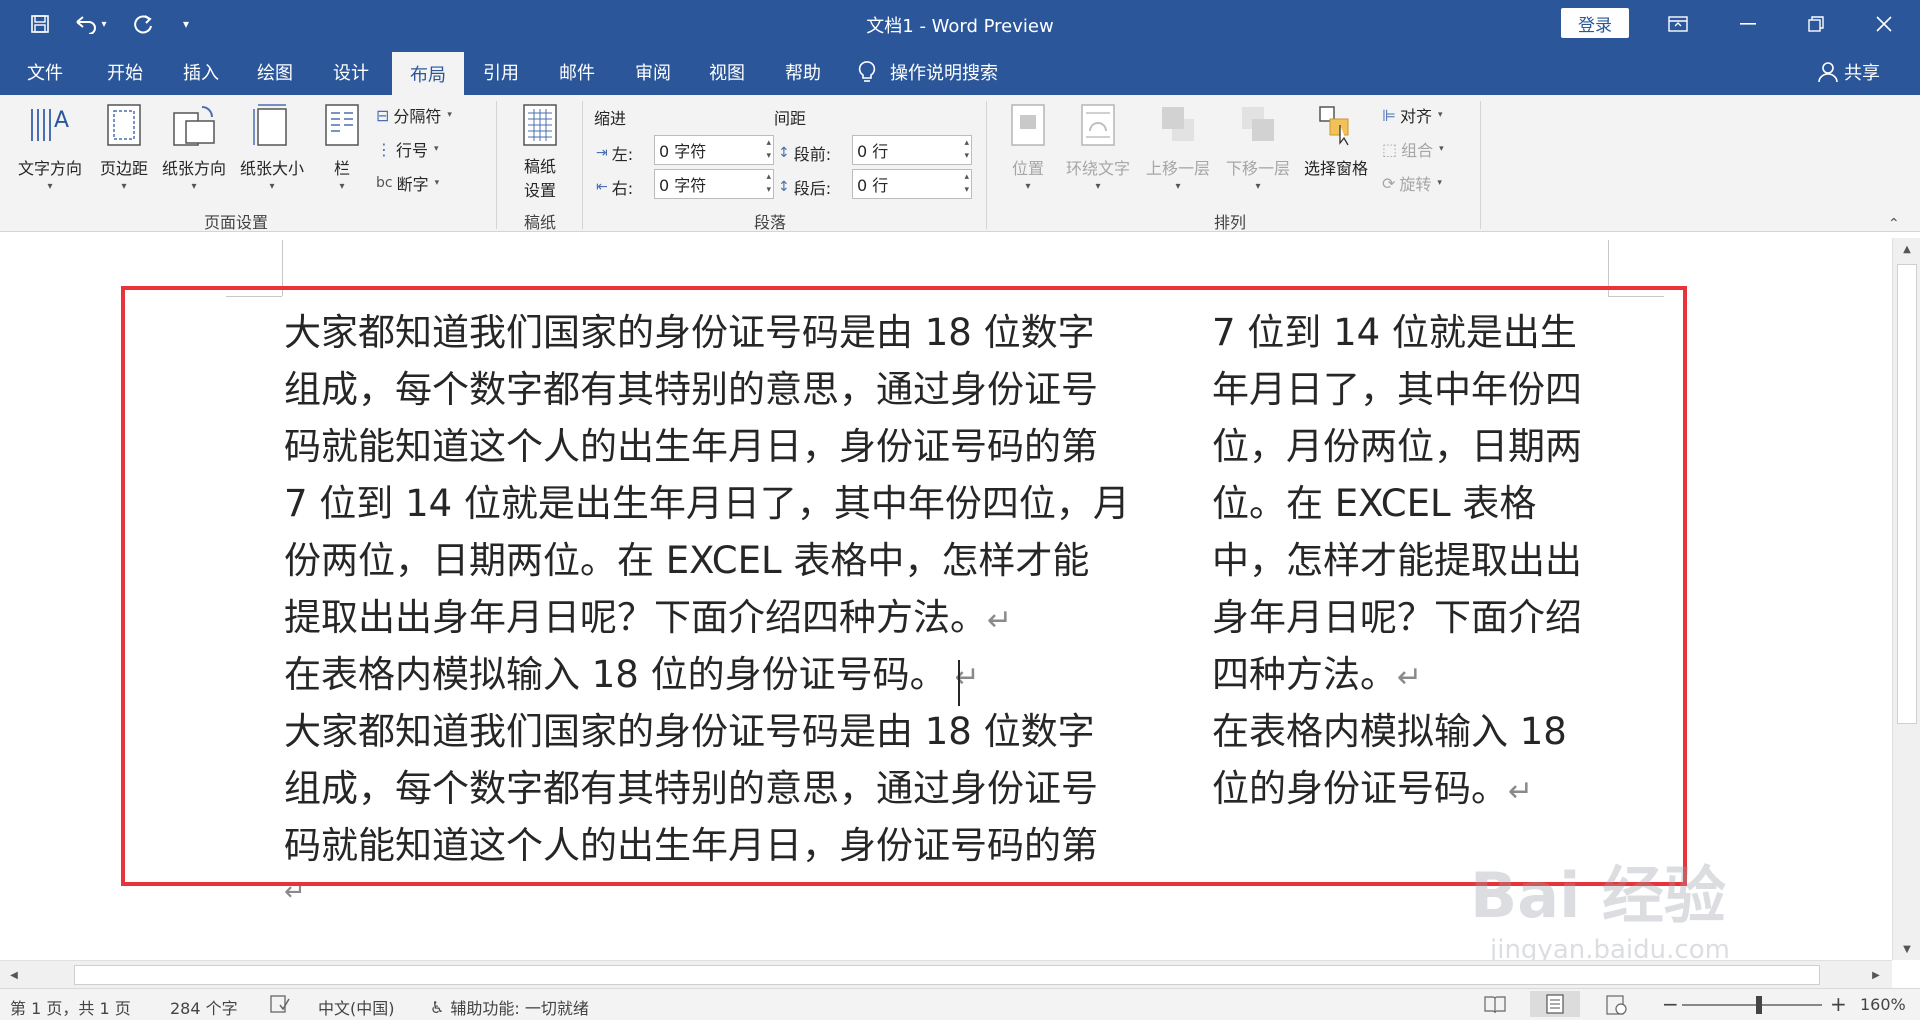  I want to click on tab-file: 文件, so click(45, 71).